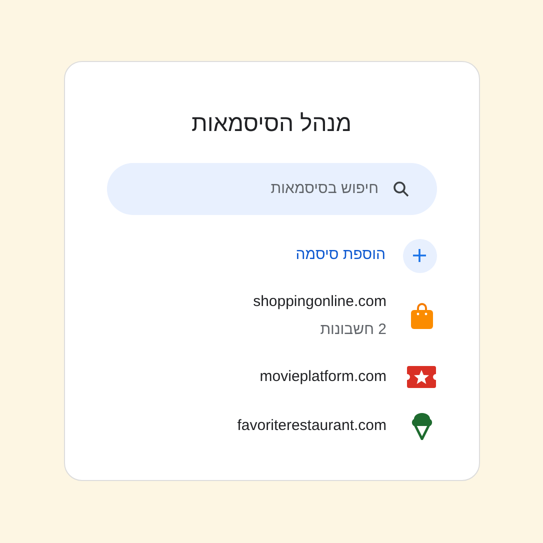  Describe the element at coordinates (271, 123) in the screenshot. I see `card-title: מנהל הסיסמאות` at that location.